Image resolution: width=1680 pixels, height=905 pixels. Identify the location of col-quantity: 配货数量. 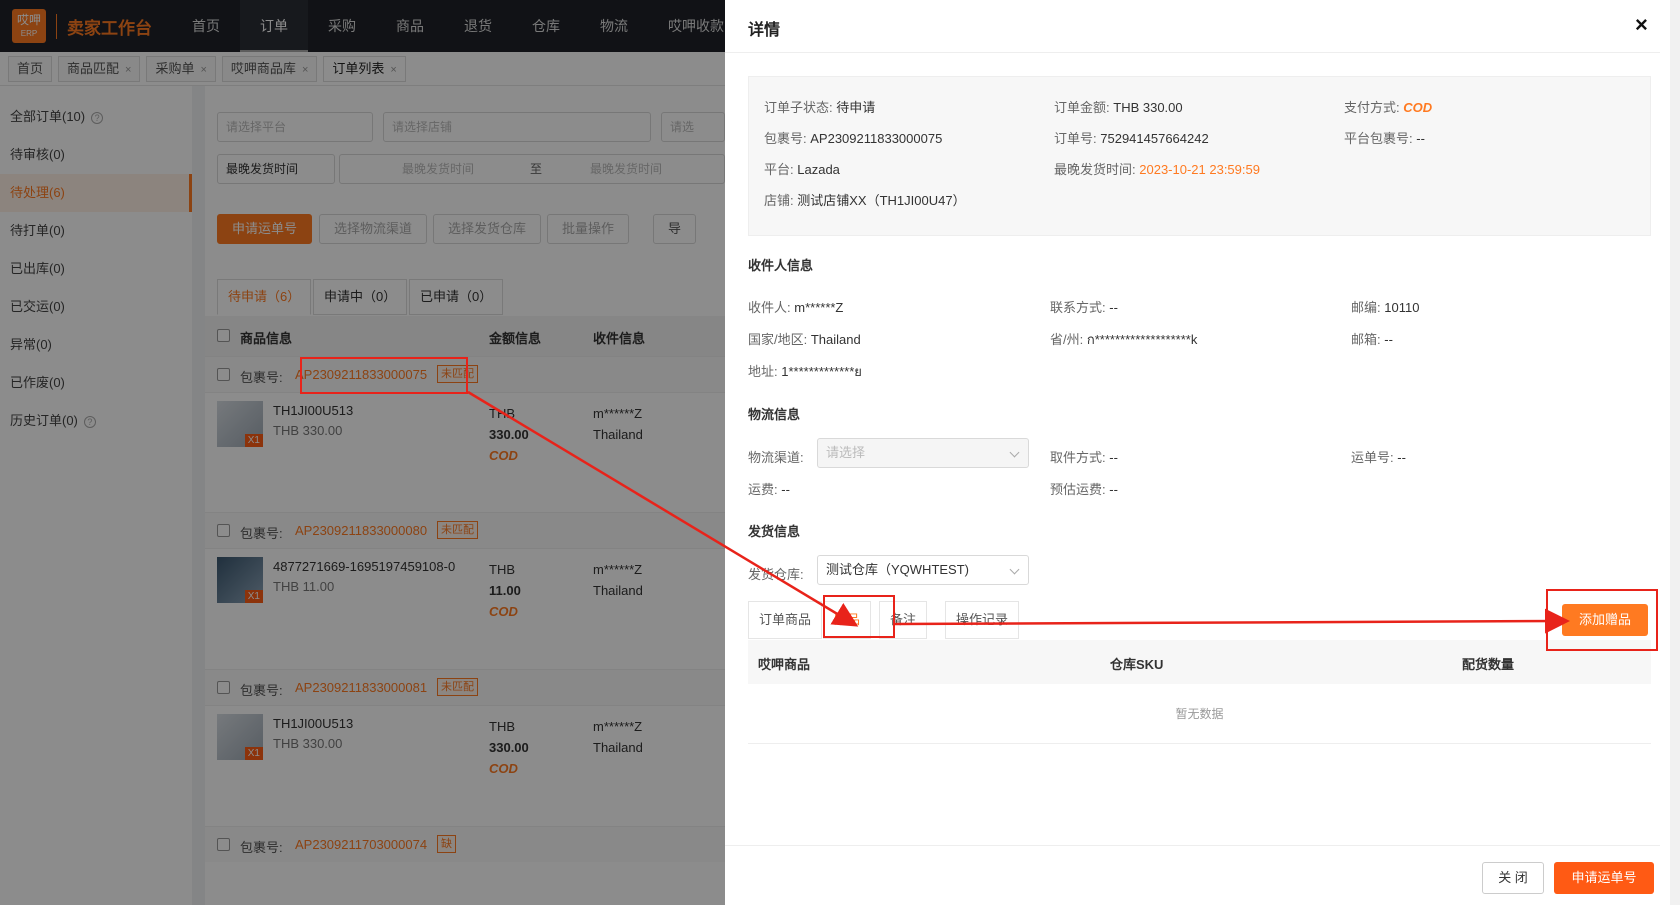
(1488, 664).